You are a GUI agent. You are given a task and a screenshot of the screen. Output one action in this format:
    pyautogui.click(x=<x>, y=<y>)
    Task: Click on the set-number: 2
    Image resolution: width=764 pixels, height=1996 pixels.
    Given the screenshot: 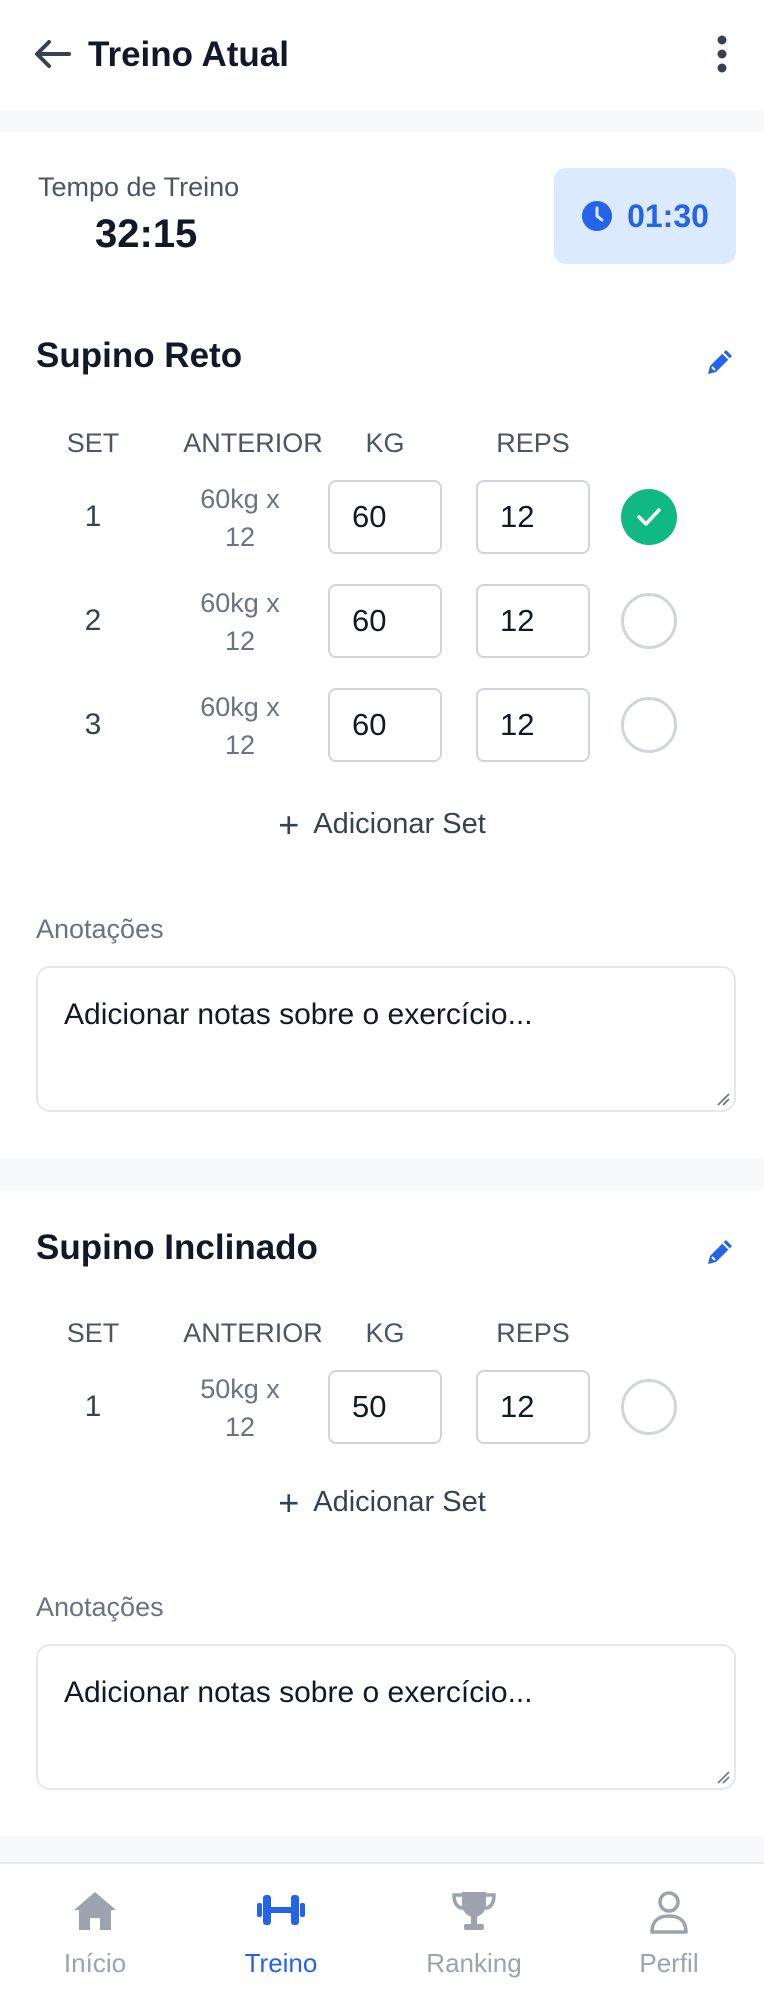 What is the action you would take?
    pyautogui.click(x=93, y=620)
    